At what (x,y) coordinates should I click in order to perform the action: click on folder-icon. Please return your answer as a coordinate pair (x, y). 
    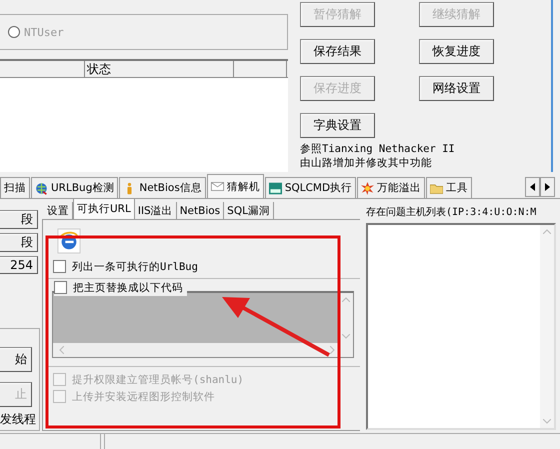
    Looking at the image, I should click on (437, 188).